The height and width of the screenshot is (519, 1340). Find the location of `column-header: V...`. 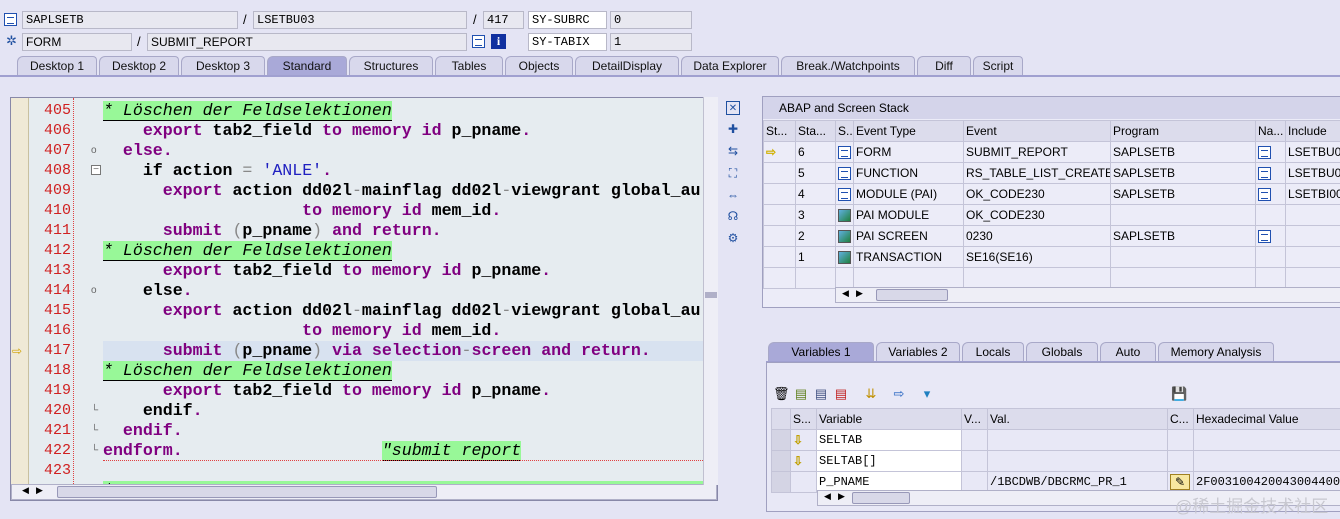

column-header: V... is located at coordinates (974, 419).